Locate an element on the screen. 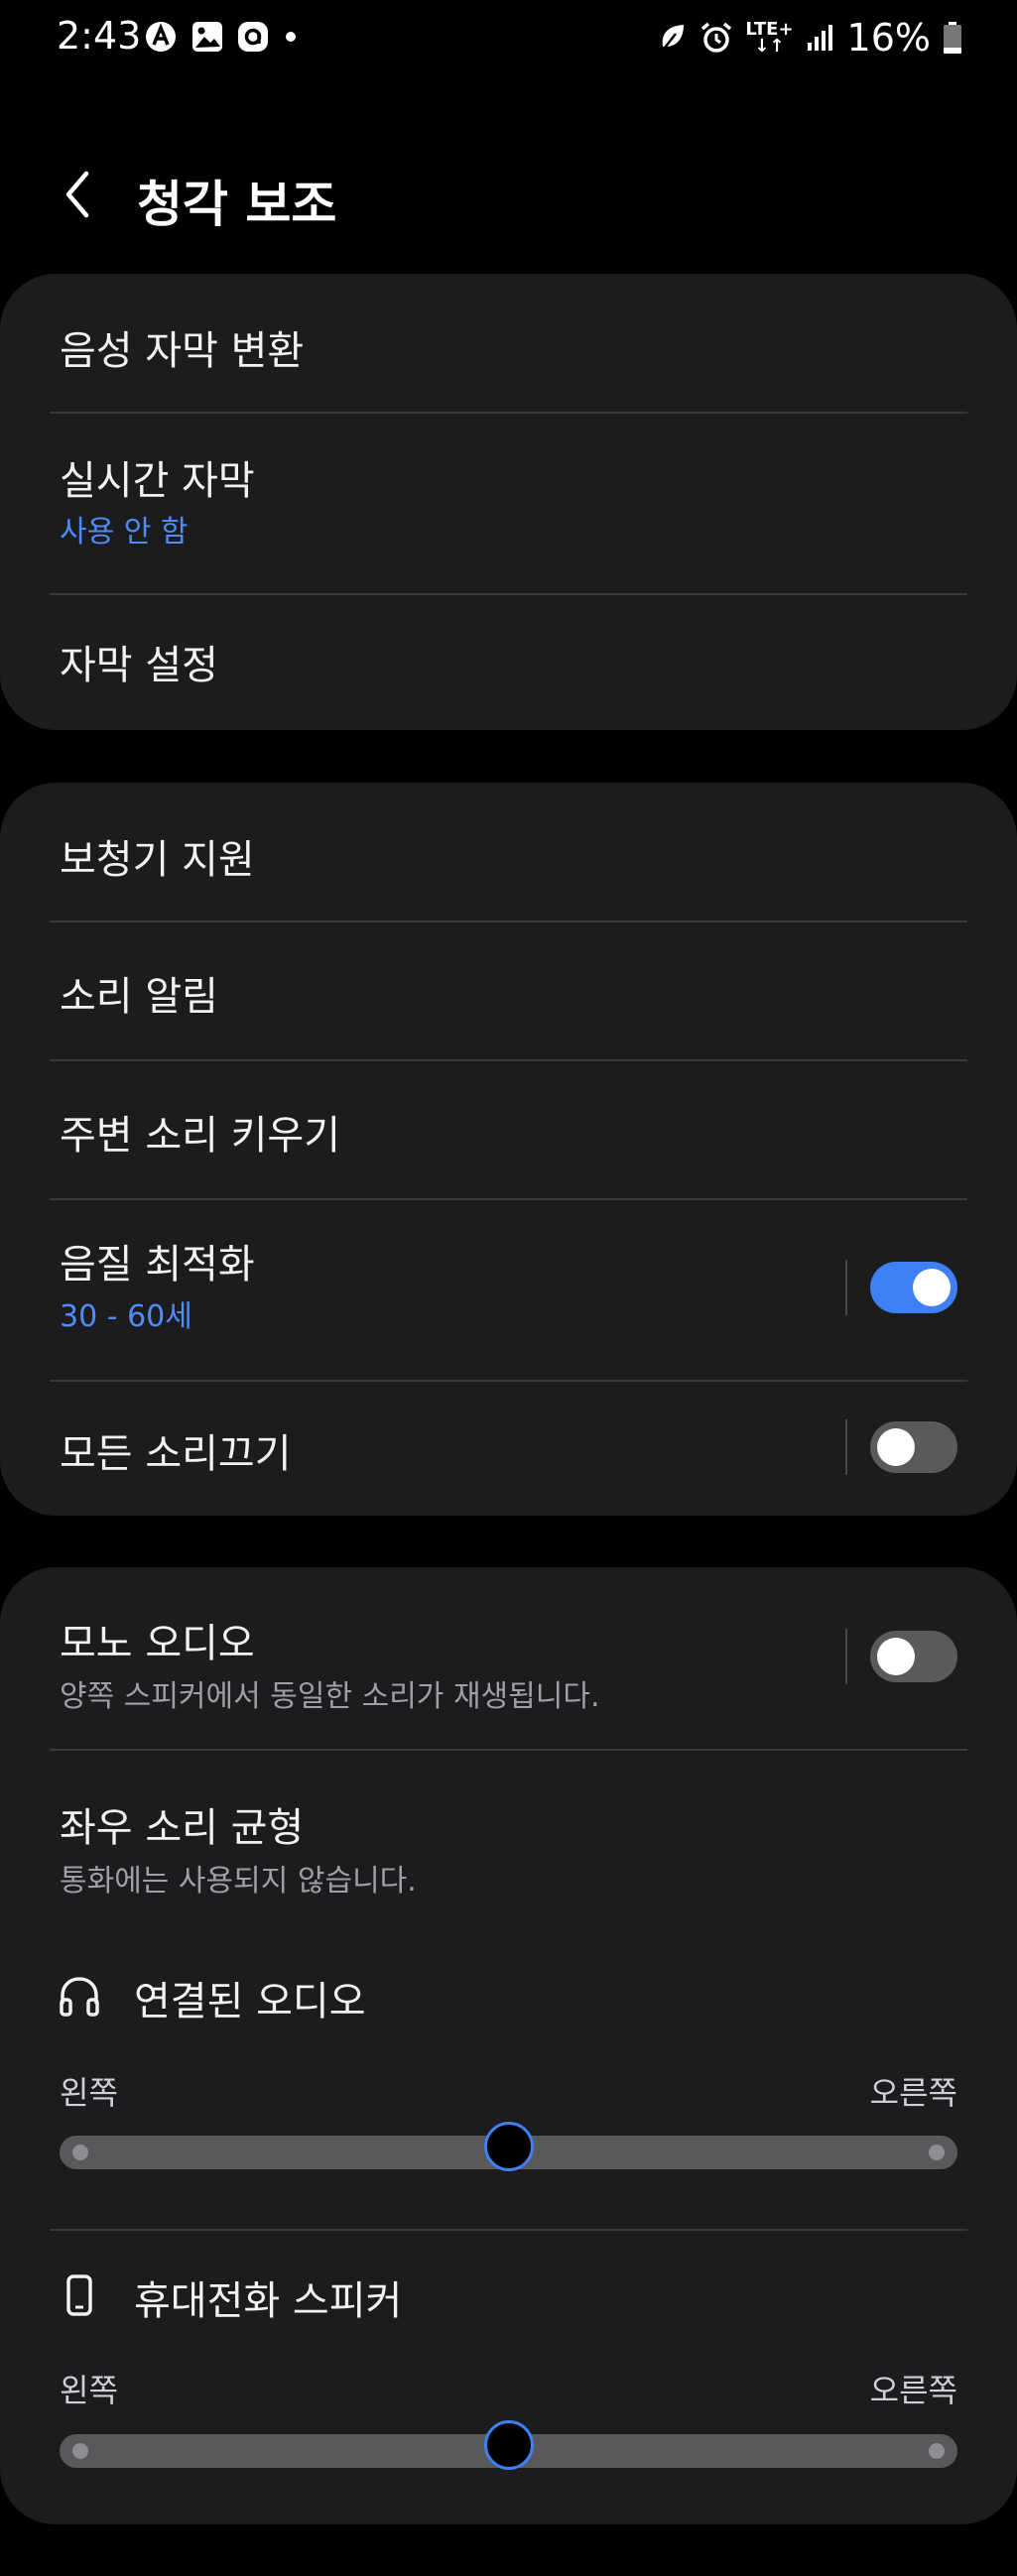 This screenshot has height=2576, width=1017. mono-audio-description: 양쪽 스피커에서 동일한 소리가 재생됩니다. is located at coordinates (330, 1696).